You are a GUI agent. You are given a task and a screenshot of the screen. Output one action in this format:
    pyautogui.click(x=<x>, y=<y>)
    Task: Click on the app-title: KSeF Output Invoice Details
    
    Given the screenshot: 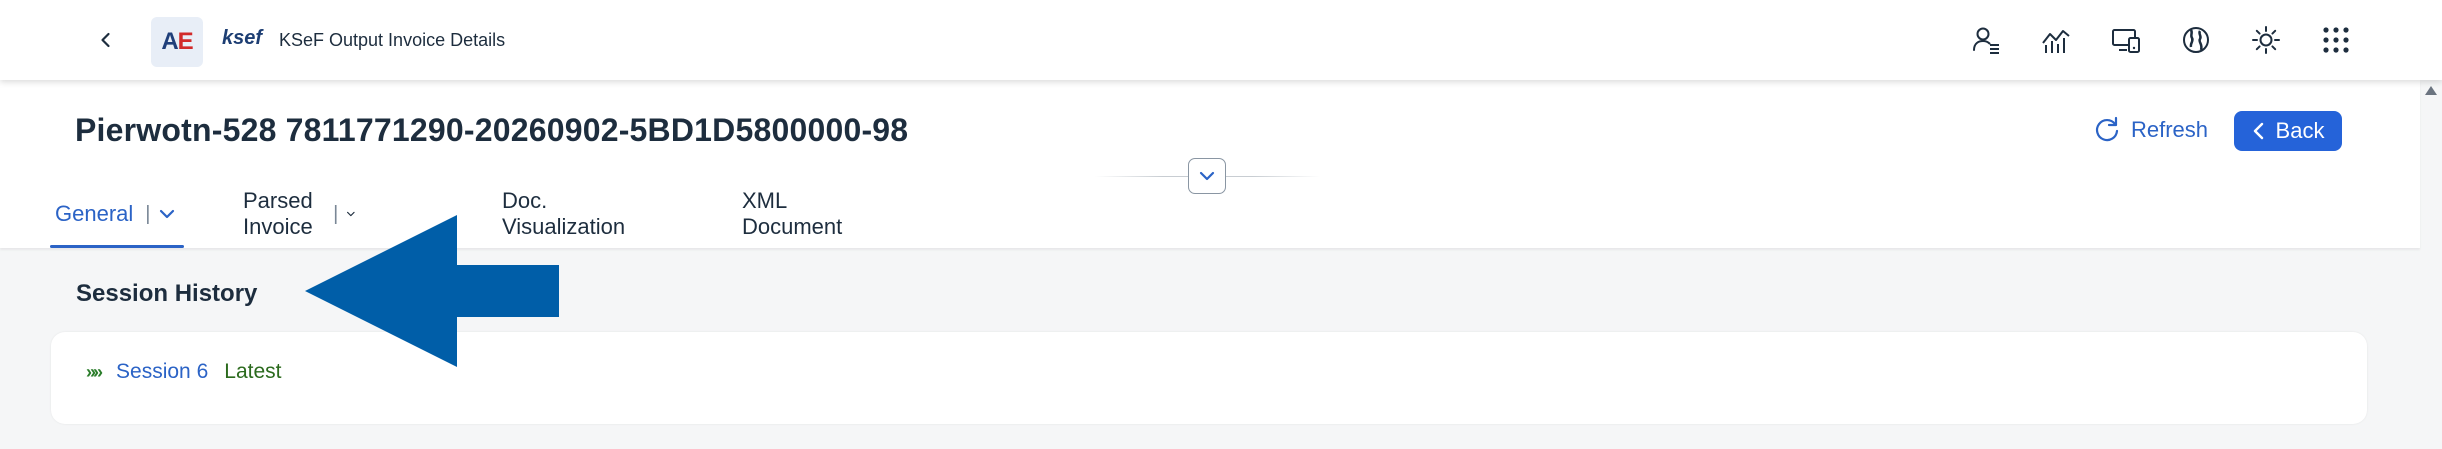 What is the action you would take?
    pyautogui.click(x=392, y=40)
    